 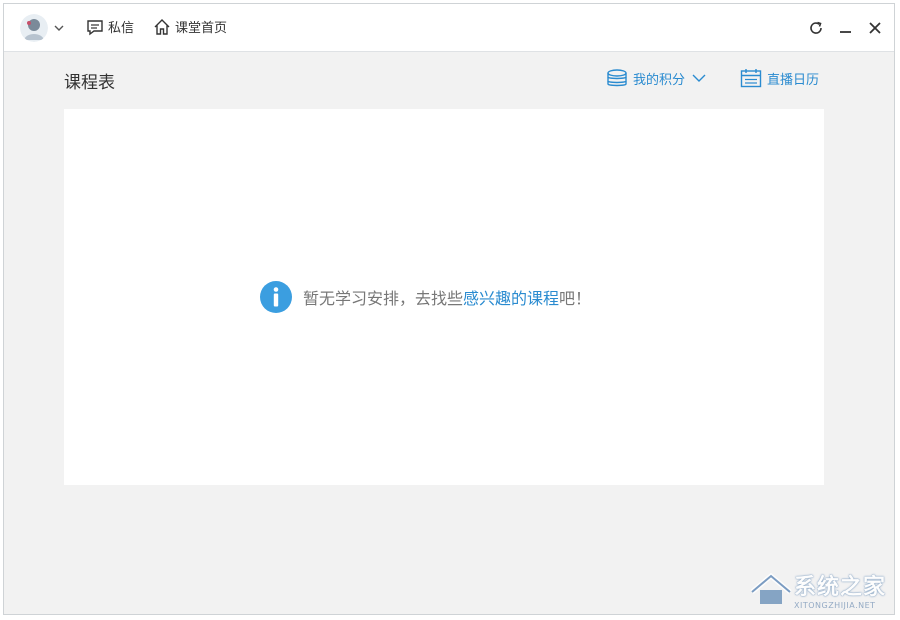 What do you see at coordinates (95, 27) in the screenshot?
I see `message-icon` at bounding box center [95, 27].